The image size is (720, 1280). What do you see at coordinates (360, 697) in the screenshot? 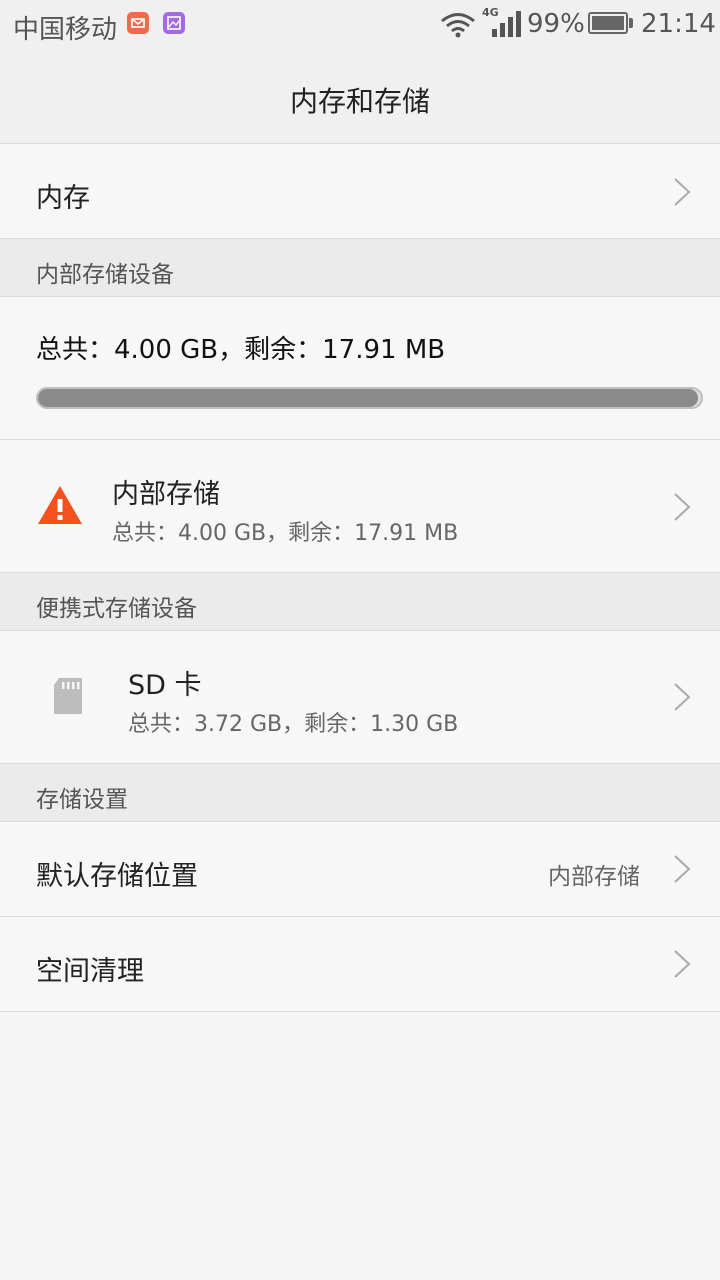
I see `sd-card-item: SD 卡 总共：3.72 GB，剩余：1.30 GB` at bounding box center [360, 697].